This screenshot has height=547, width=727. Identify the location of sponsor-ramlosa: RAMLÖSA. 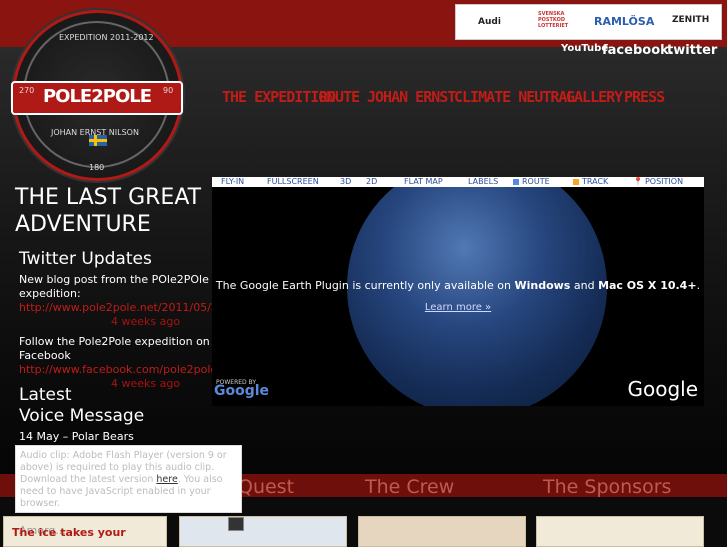
(624, 21).